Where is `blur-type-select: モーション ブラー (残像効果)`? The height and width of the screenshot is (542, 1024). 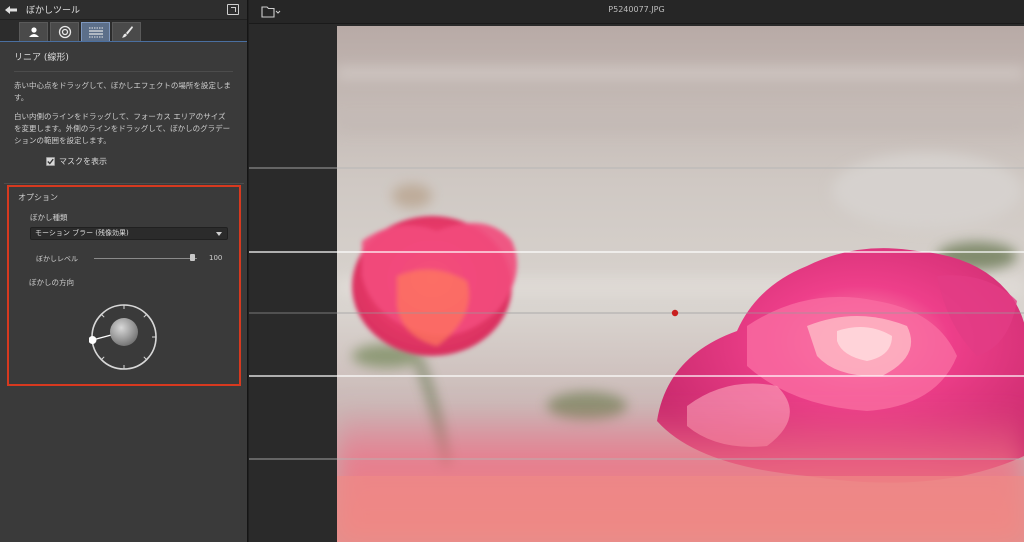
blur-type-select: モーション ブラー (残像効果) is located at coordinates (129, 233).